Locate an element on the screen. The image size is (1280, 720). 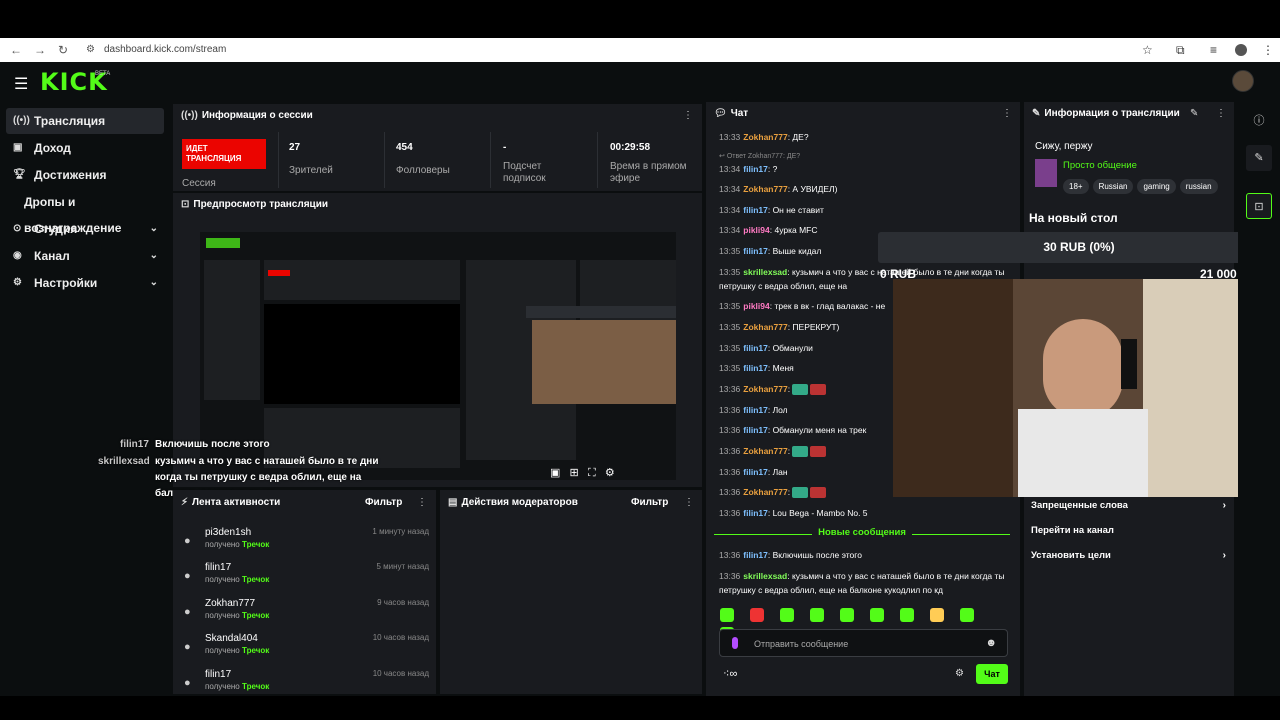
chat-input: Отправить сообщение ☻ is located at coordinates (863, 643).